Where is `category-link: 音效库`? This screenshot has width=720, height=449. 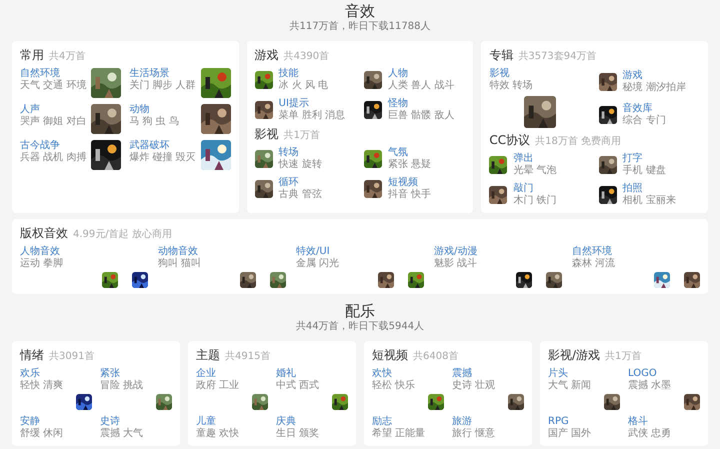
category-link: 音效库 is located at coordinates (637, 108).